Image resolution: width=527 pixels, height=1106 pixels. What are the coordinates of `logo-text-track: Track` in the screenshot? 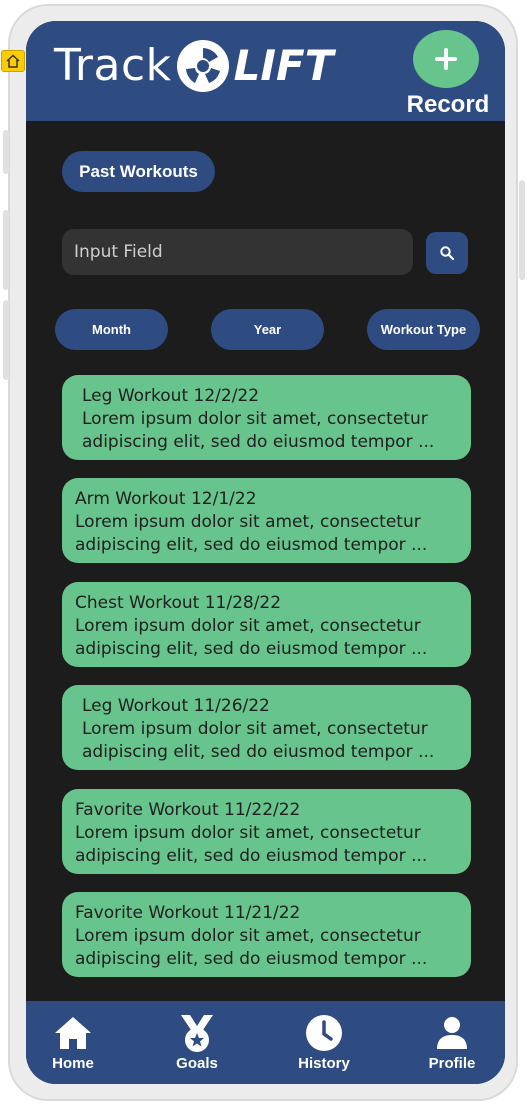 It's located at (113, 65).